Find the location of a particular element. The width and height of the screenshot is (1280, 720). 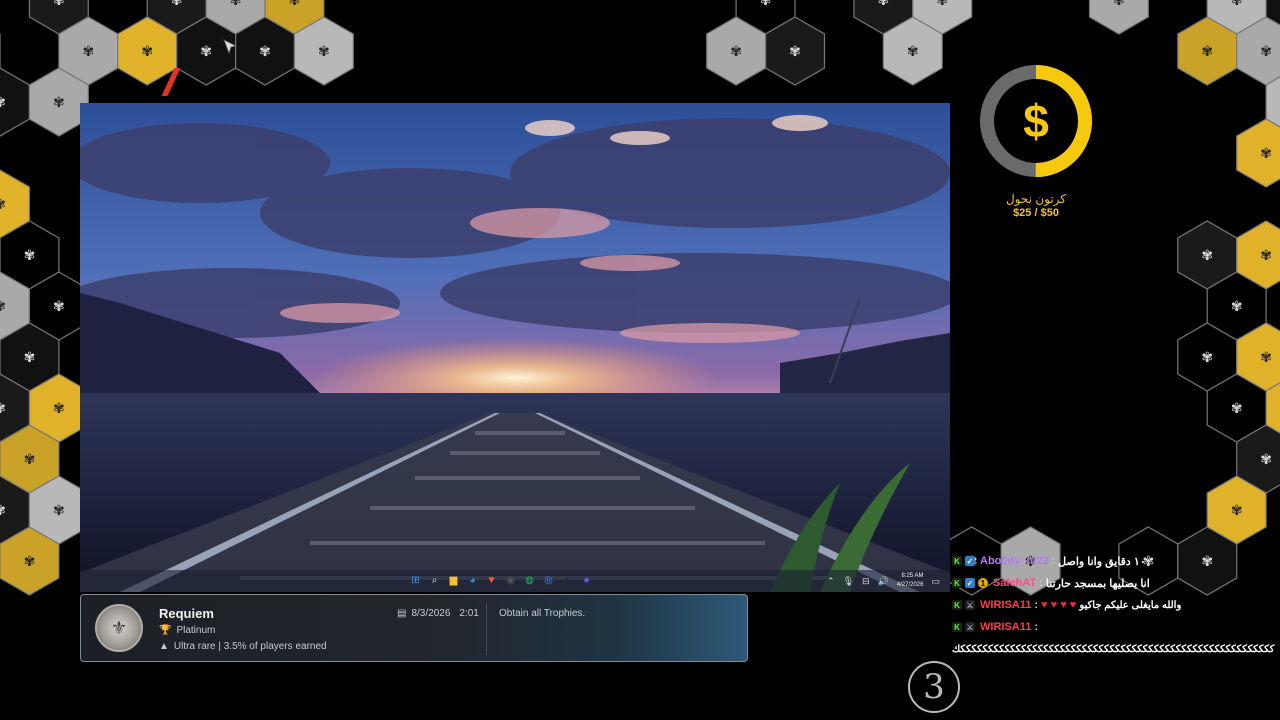

discord-icon: ● is located at coordinates (586, 580).